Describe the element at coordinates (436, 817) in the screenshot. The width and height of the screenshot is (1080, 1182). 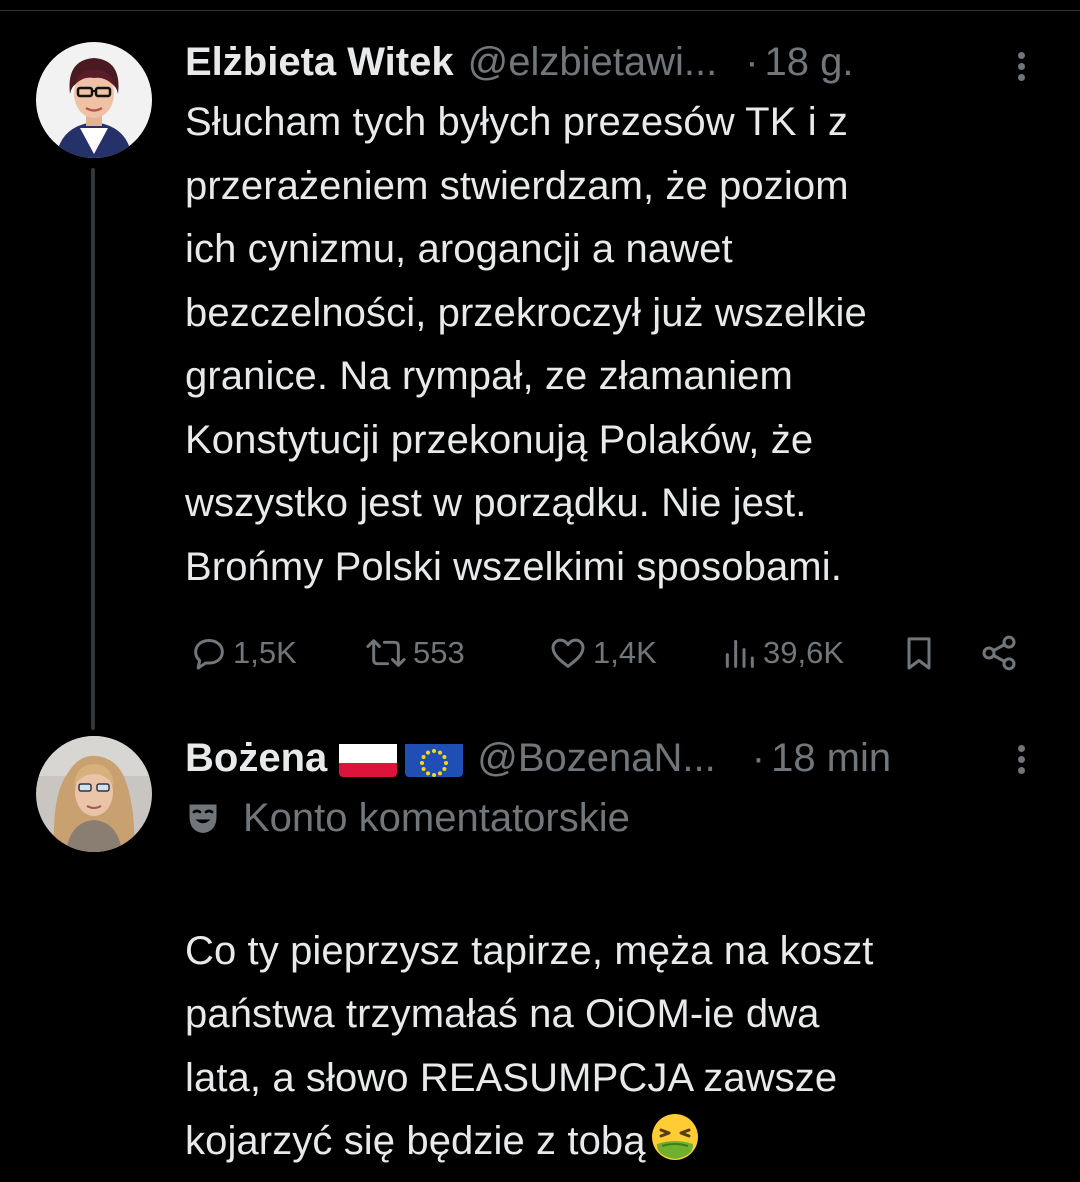
I see `account-label-text: Konto komentatorskie` at that location.